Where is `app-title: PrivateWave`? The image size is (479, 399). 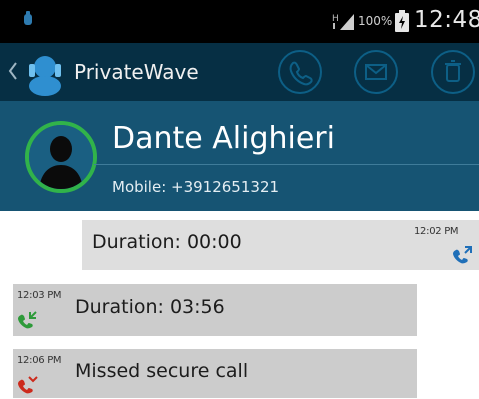 app-title: PrivateWave is located at coordinates (136, 72).